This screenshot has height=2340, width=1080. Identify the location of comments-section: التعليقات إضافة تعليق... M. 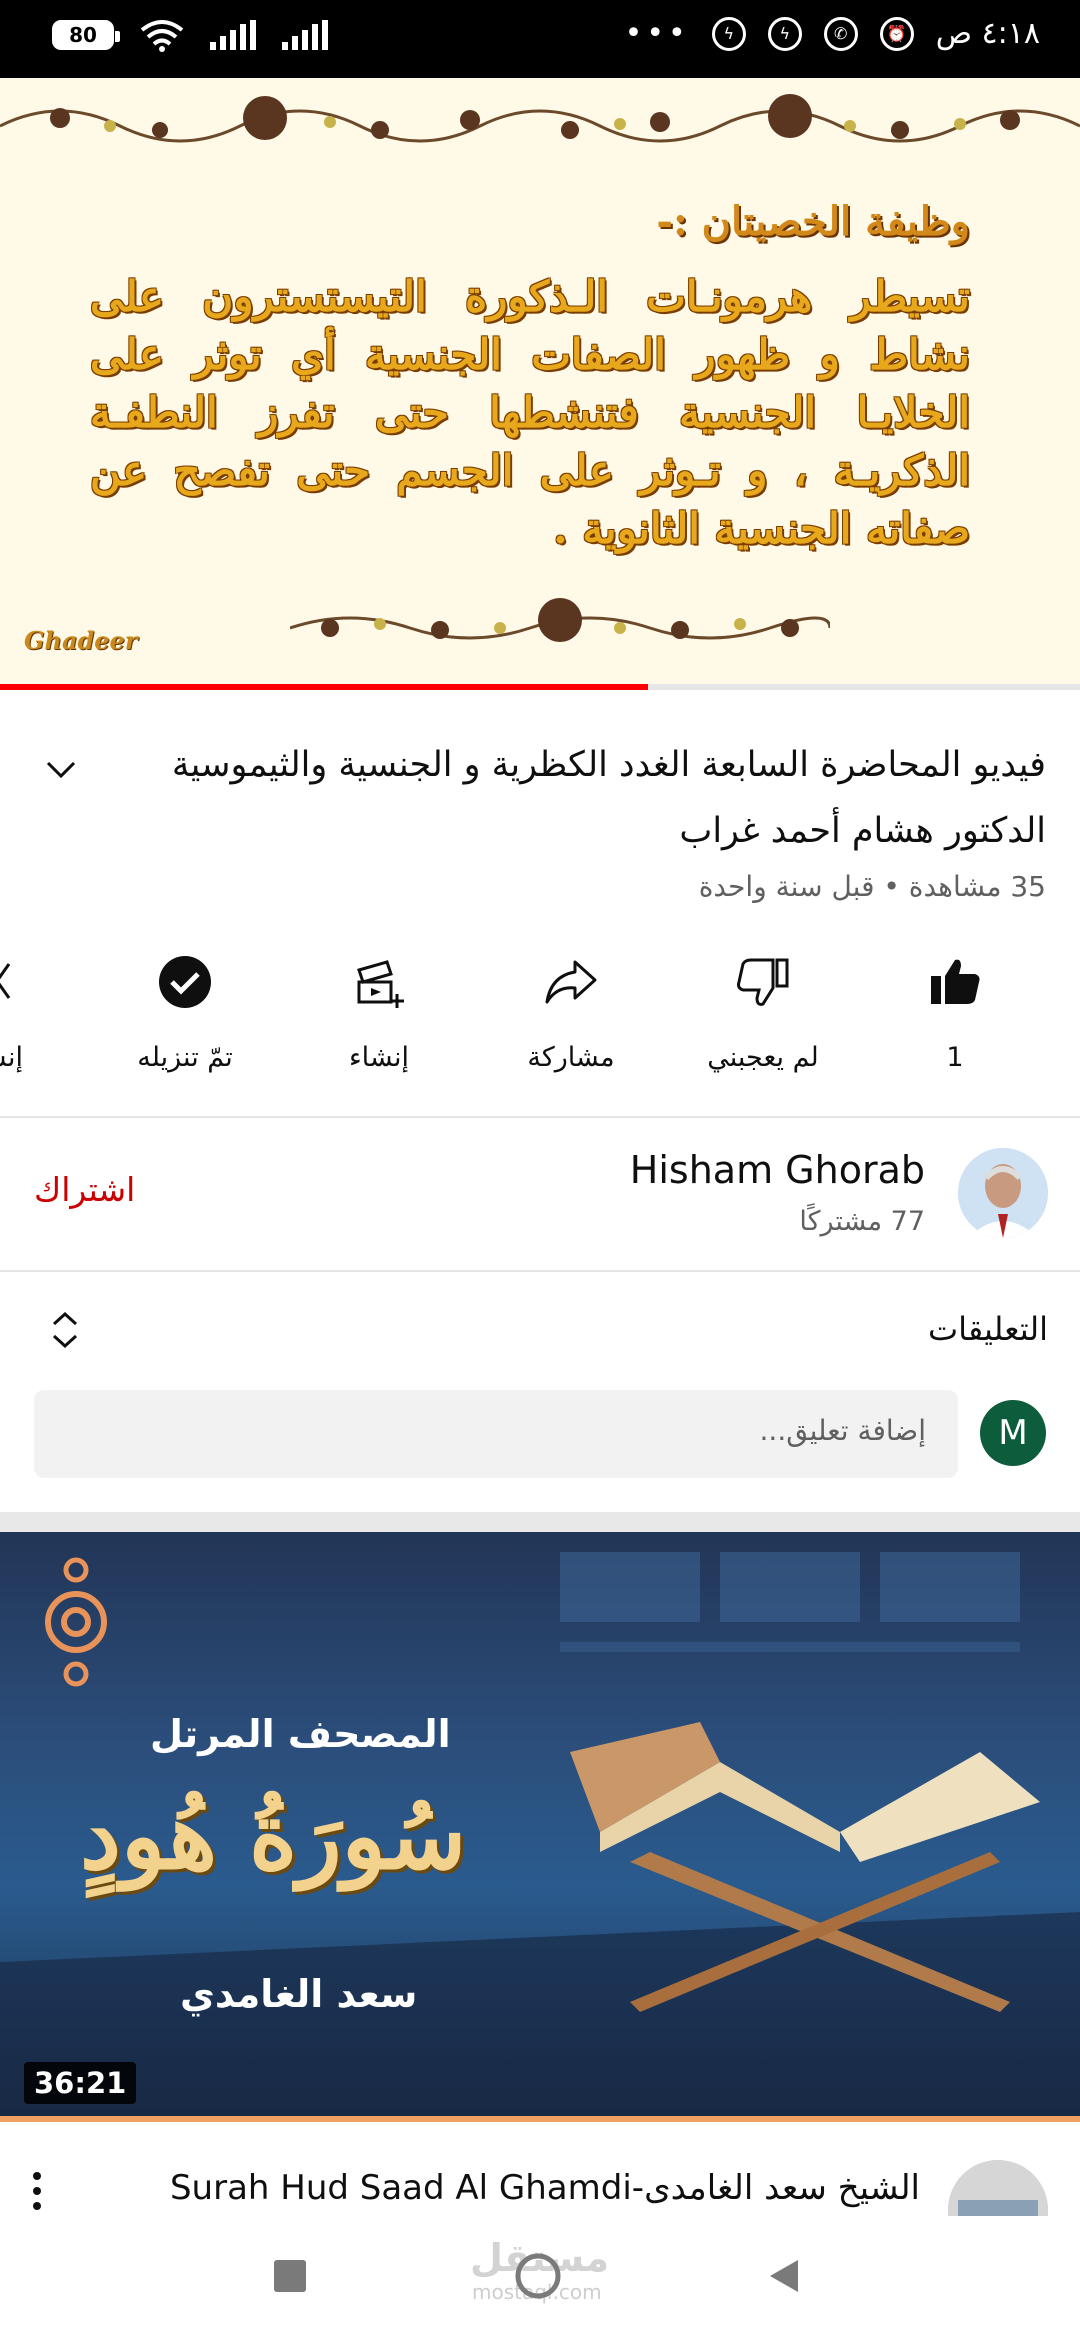
(540, 1392).